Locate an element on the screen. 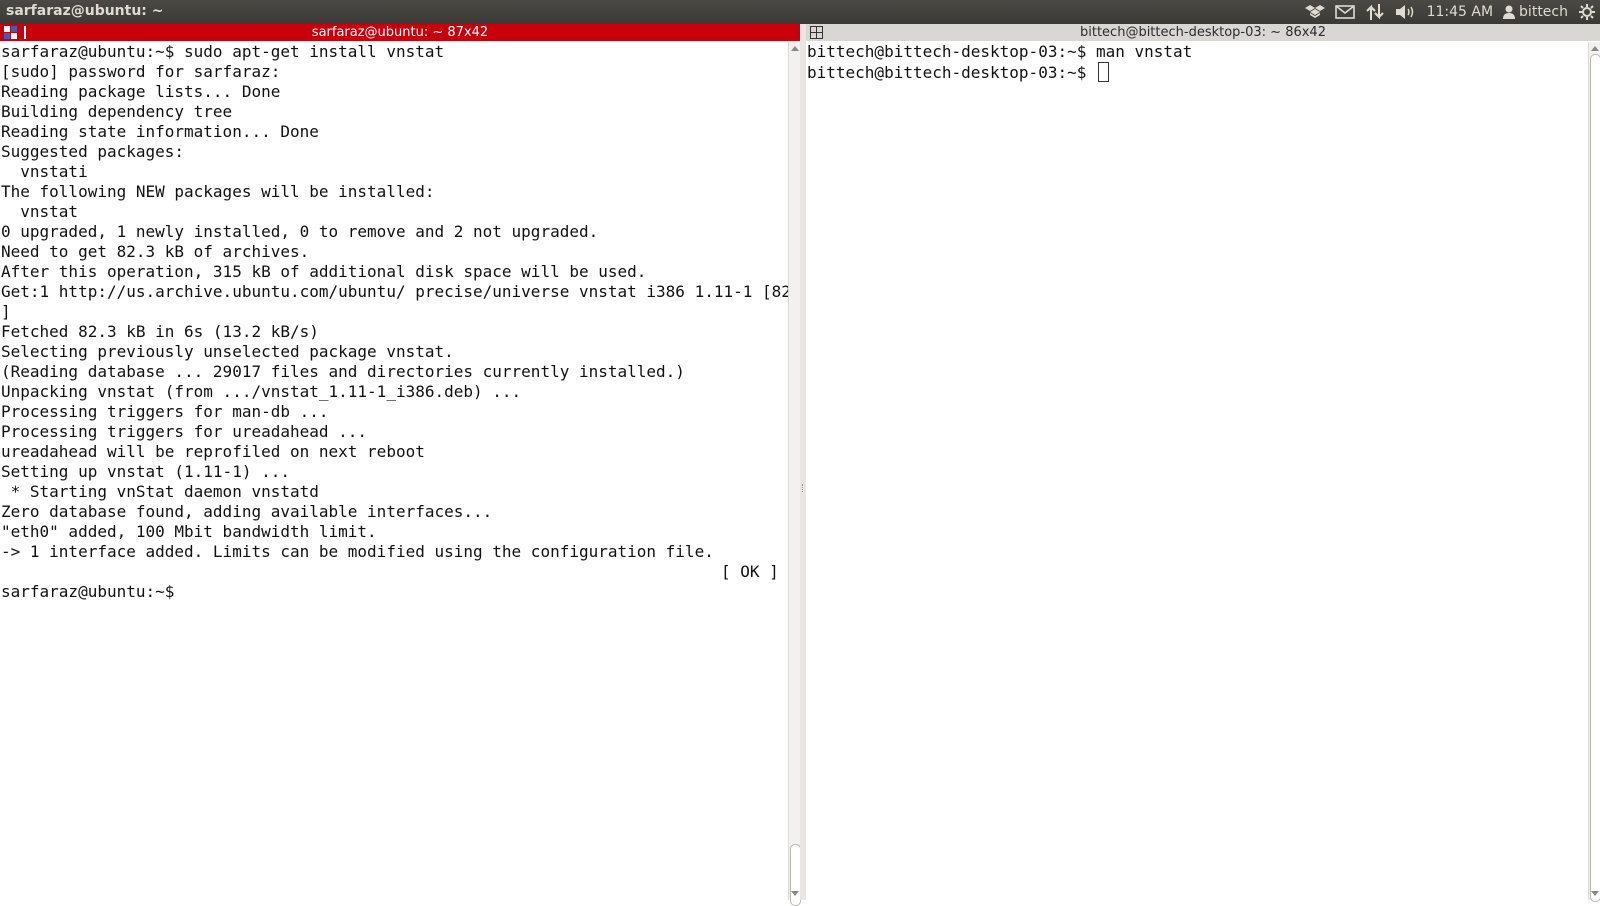  terminal-line: Suggested packages: is located at coordinates (93, 151).